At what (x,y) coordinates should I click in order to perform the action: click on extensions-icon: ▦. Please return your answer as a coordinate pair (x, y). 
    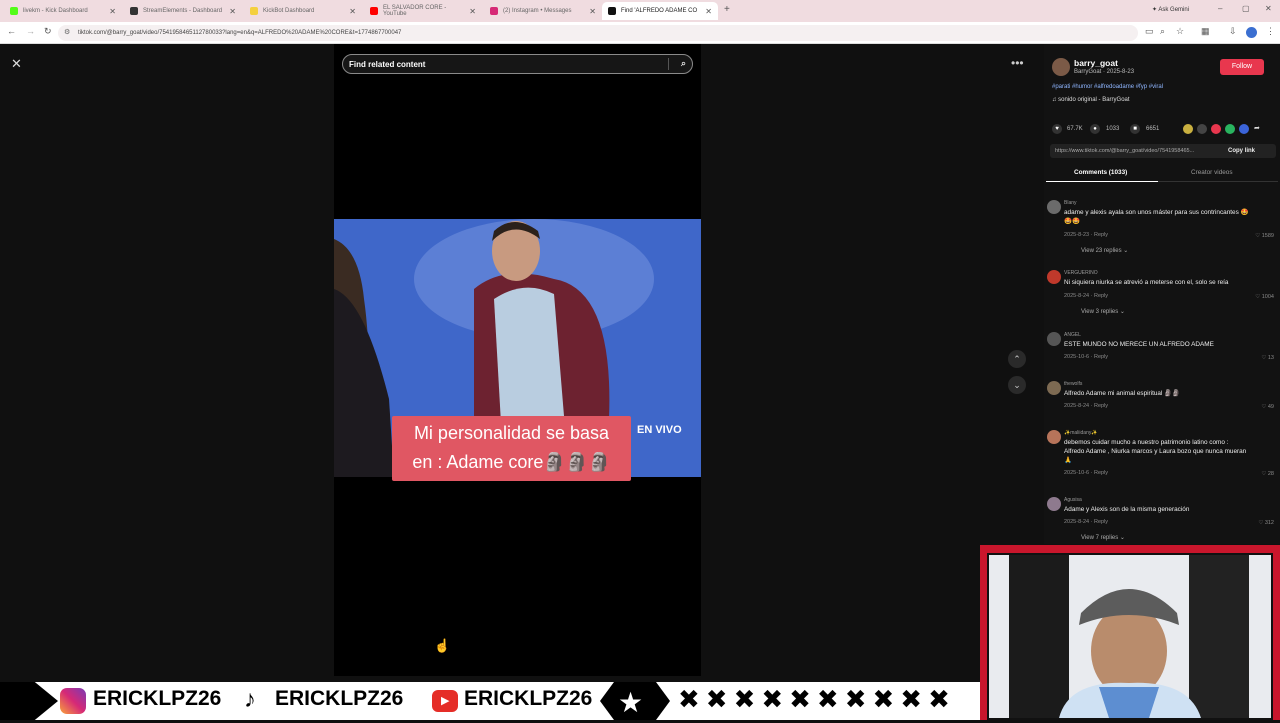
    Looking at the image, I should click on (1205, 31).